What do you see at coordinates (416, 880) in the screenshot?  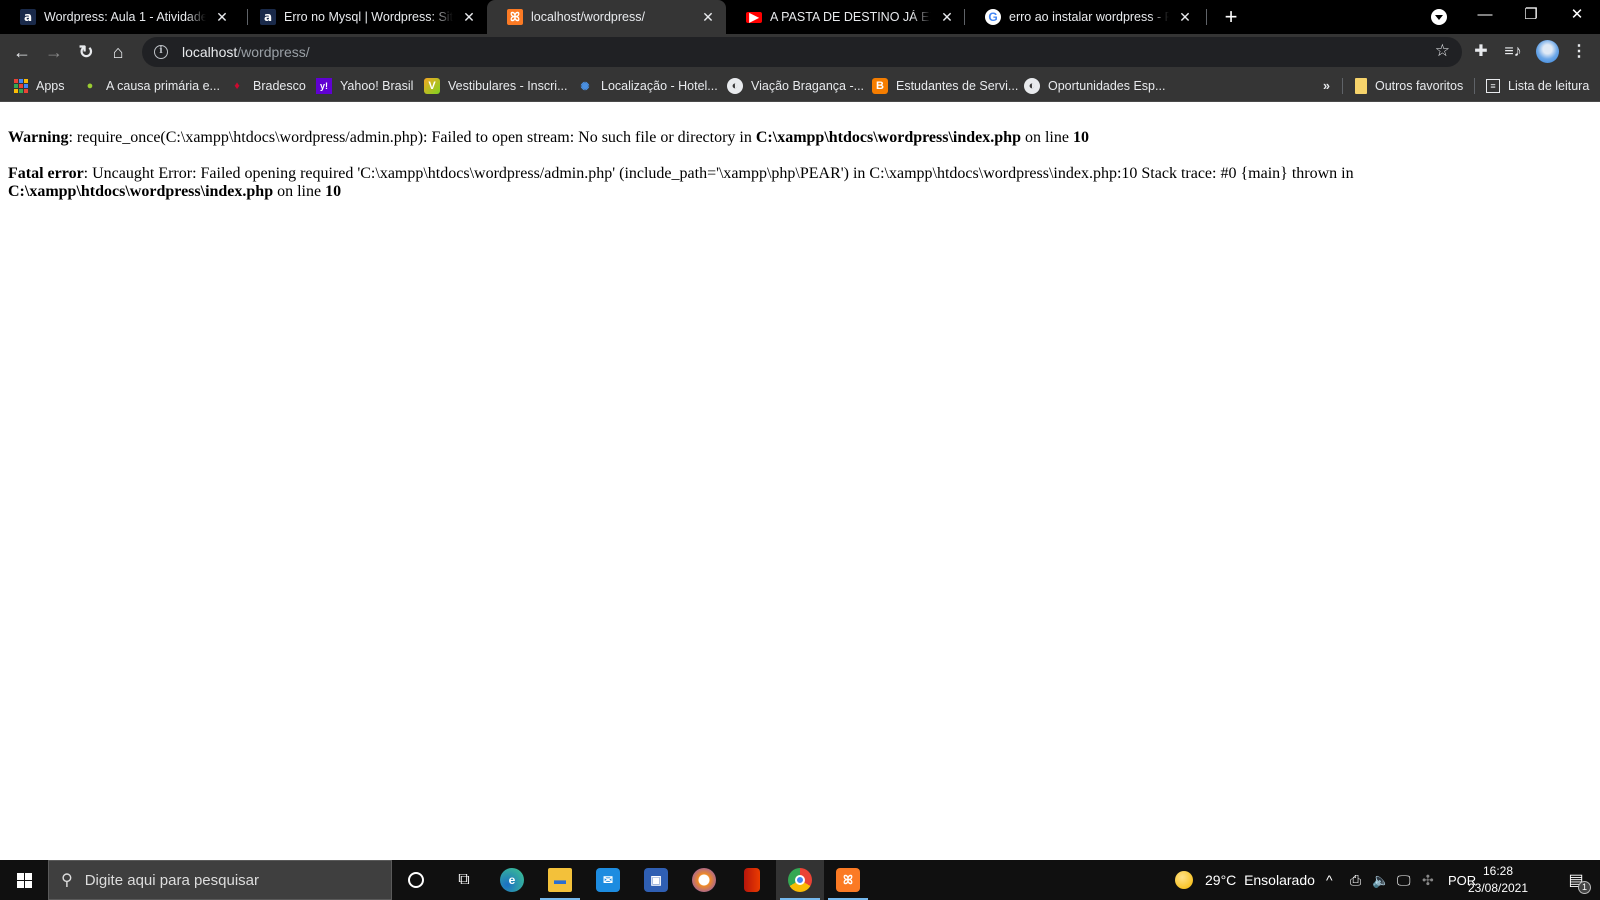 I see `cortana-button` at bounding box center [416, 880].